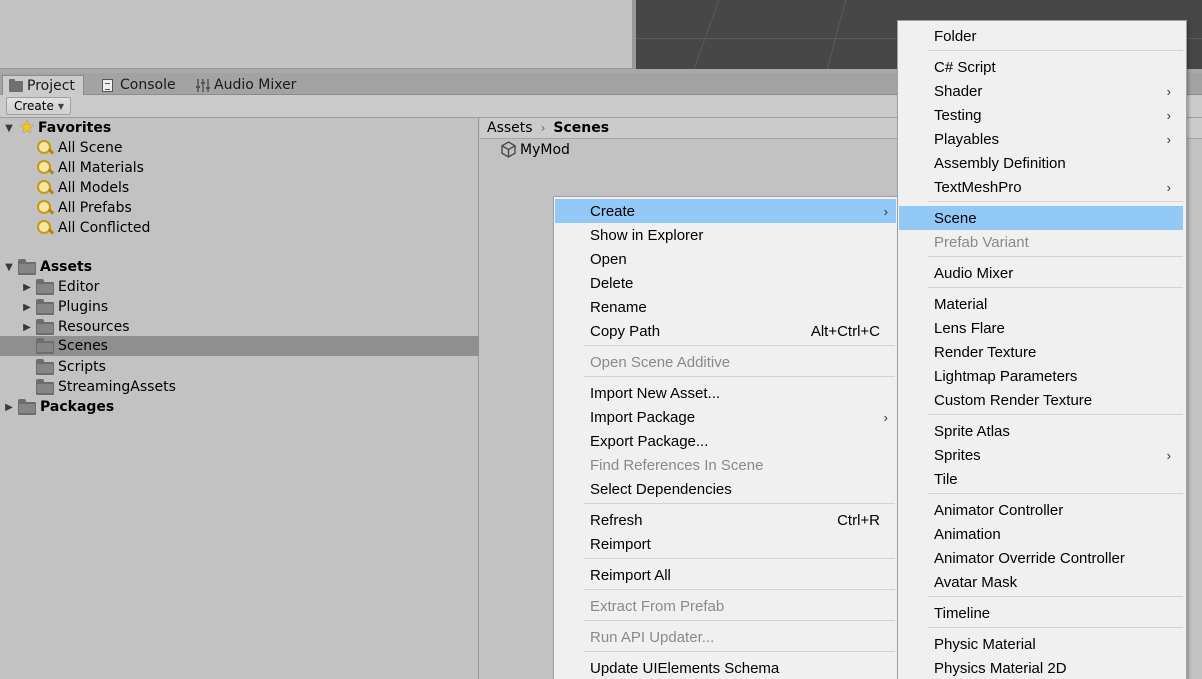  What do you see at coordinates (1041, 328) in the screenshot?
I see `submenu-item-lens-flare: Lens Flare` at bounding box center [1041, 328].